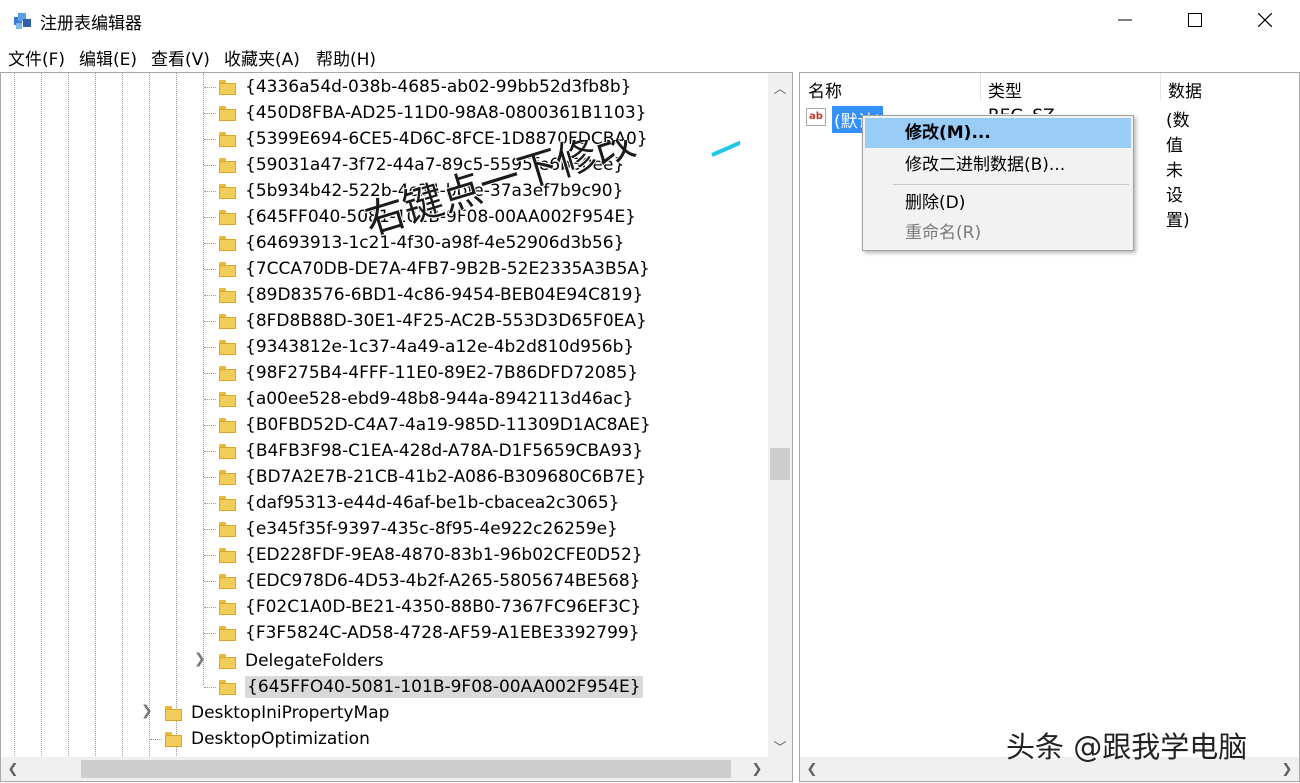  What do you see at coordinates (444, 295) in the screenshot?
I see `tree-item-label: {89D83576-6BD1-4c86-9454-BEB04E94C819}` at bounding box center [444, 295].